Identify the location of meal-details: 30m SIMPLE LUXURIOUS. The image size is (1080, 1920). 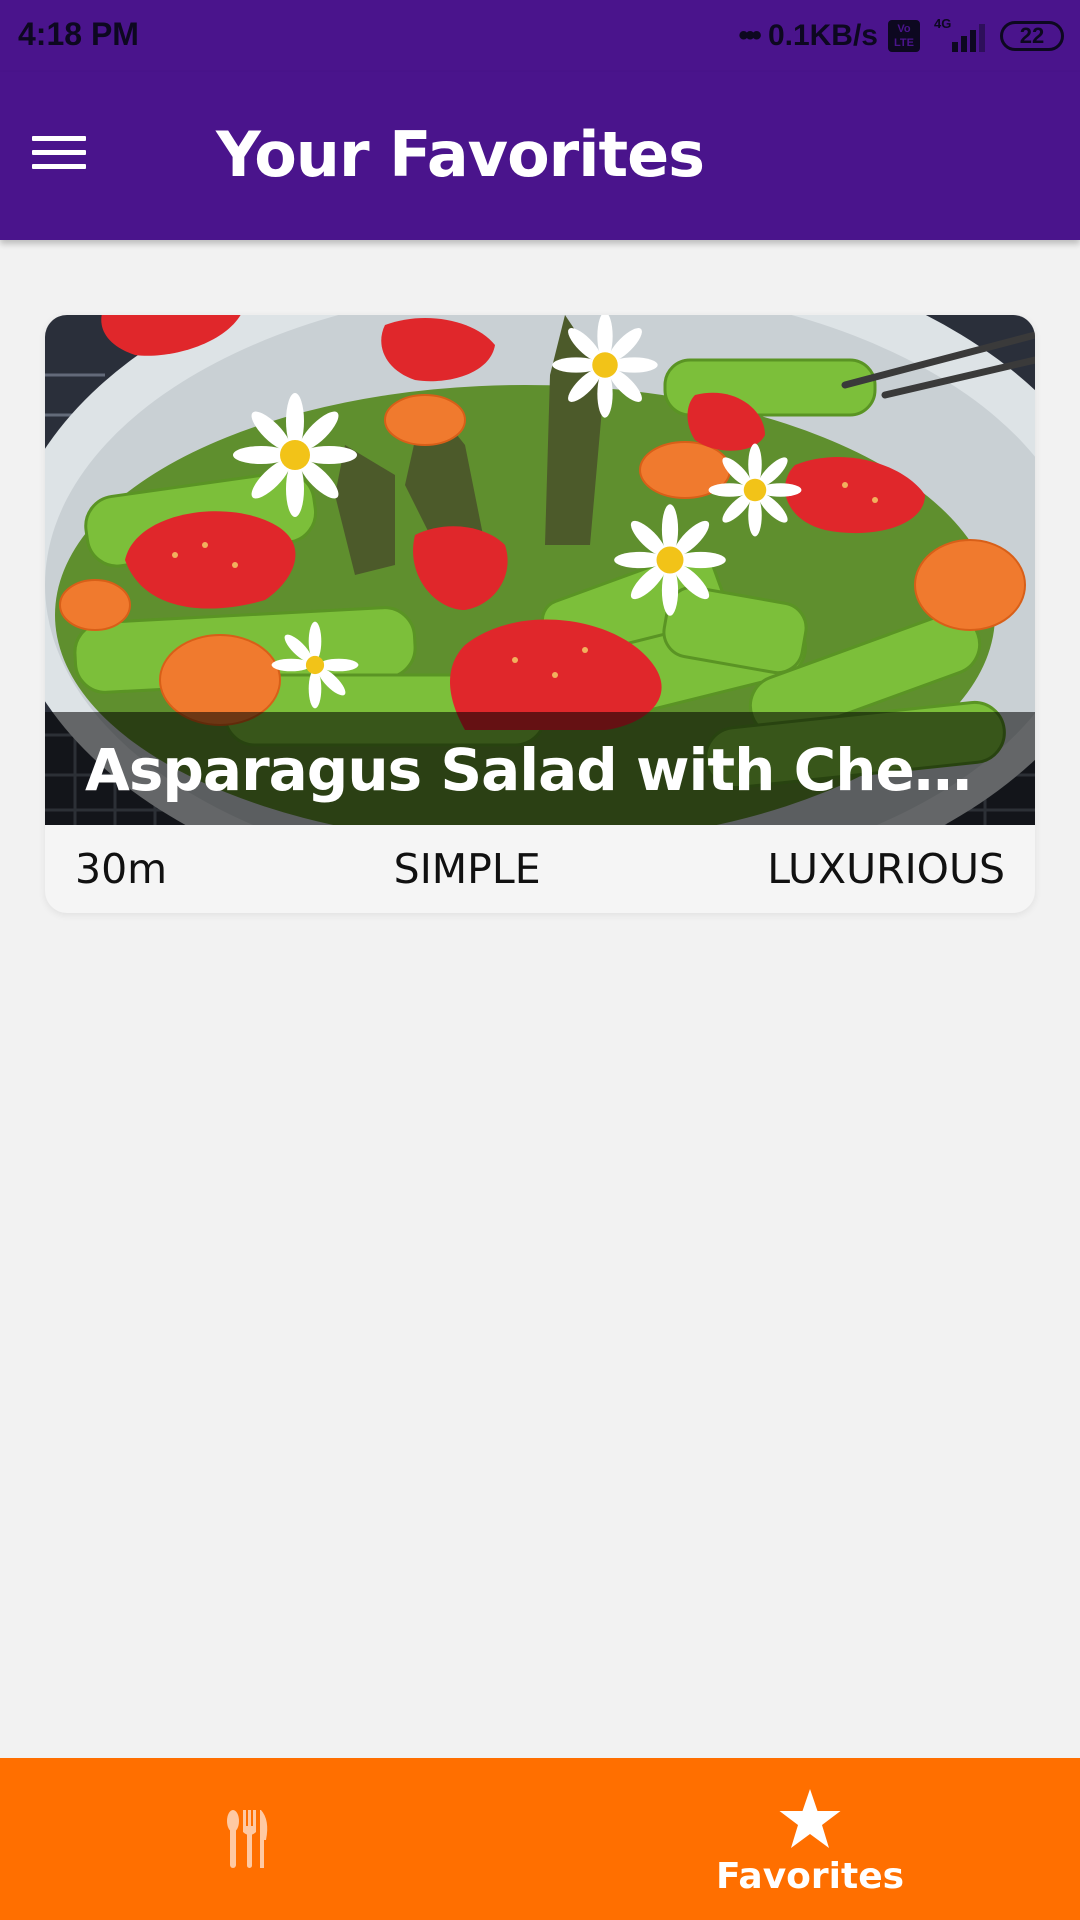
(540, 869).